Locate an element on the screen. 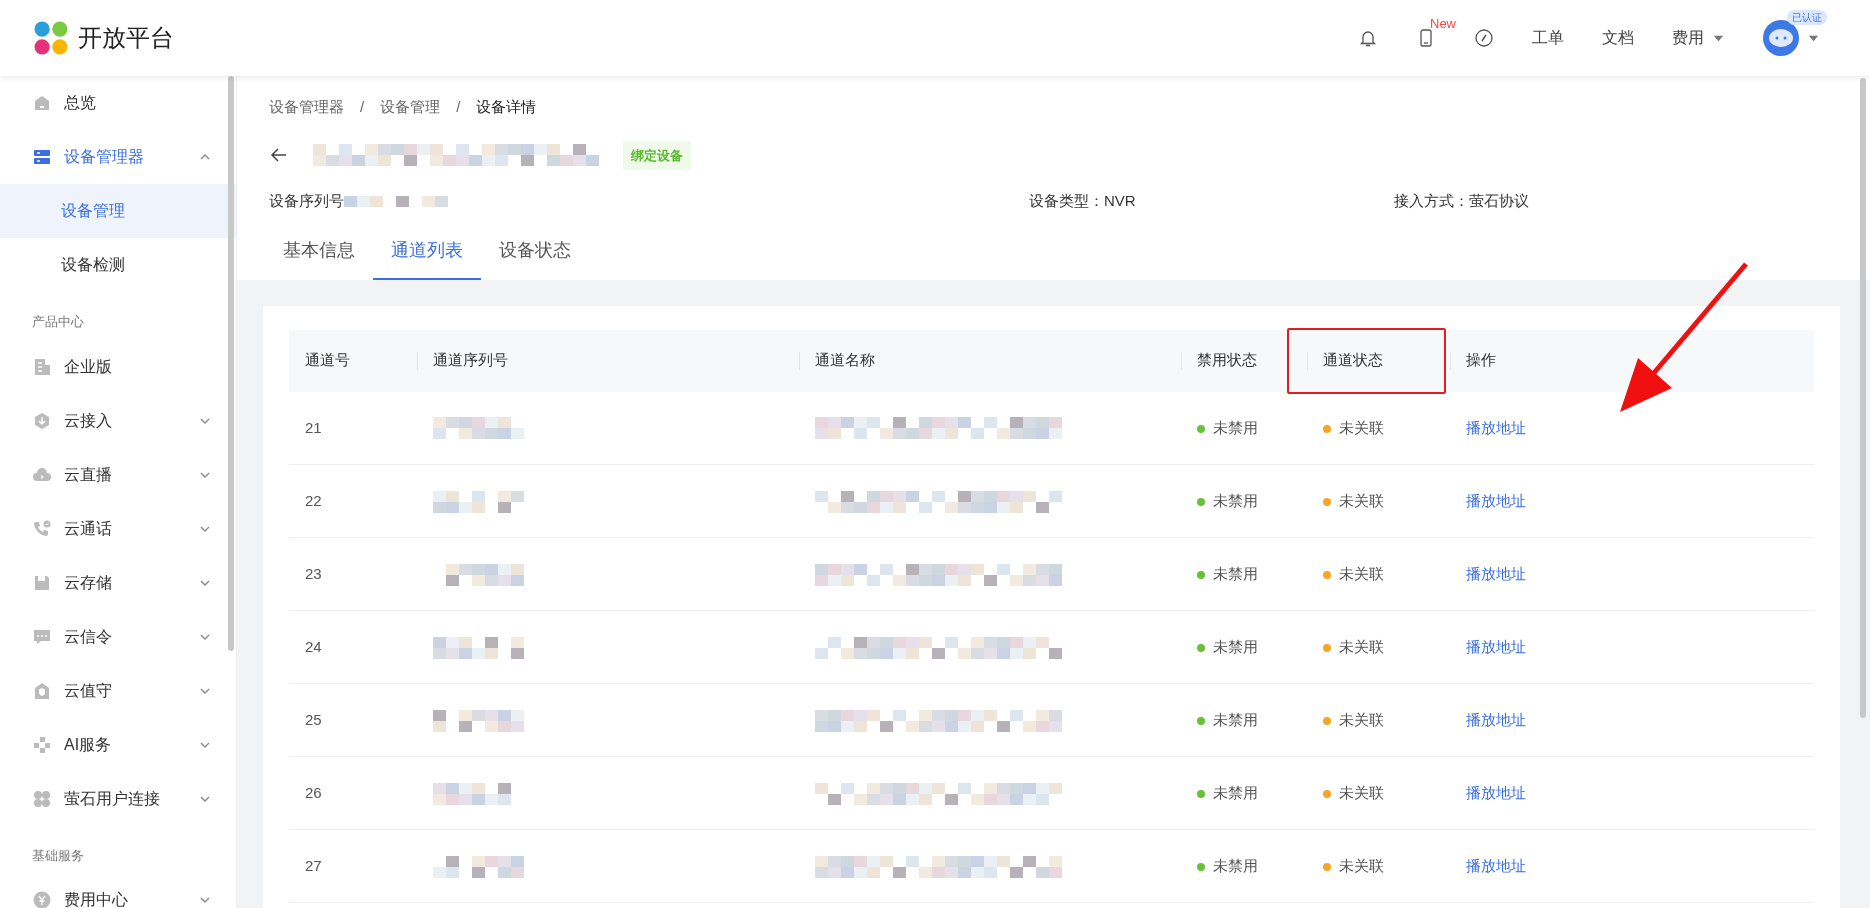  table-cell: 21 is located at coordinates (353, 428).